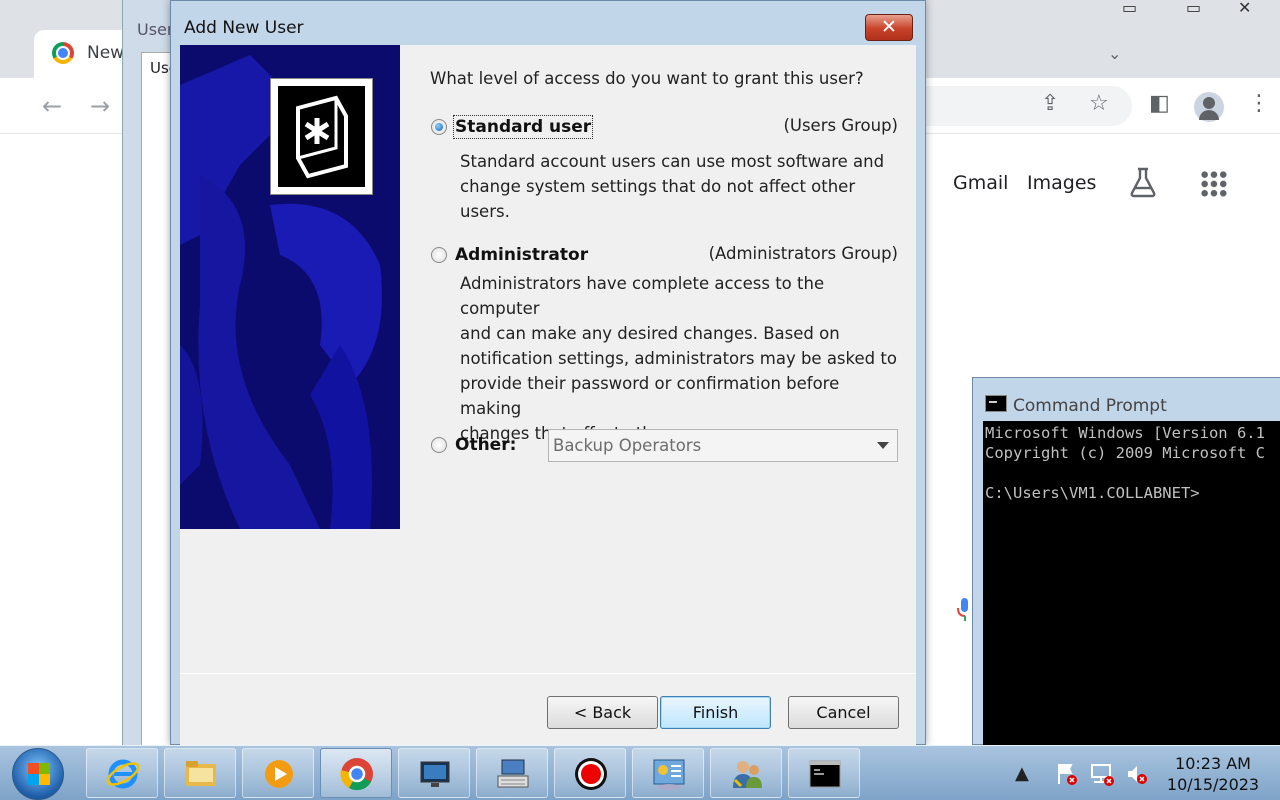 This screenshot has width=1280, height=800. I want to click on taskbar-server-manager, so click(668, 773).